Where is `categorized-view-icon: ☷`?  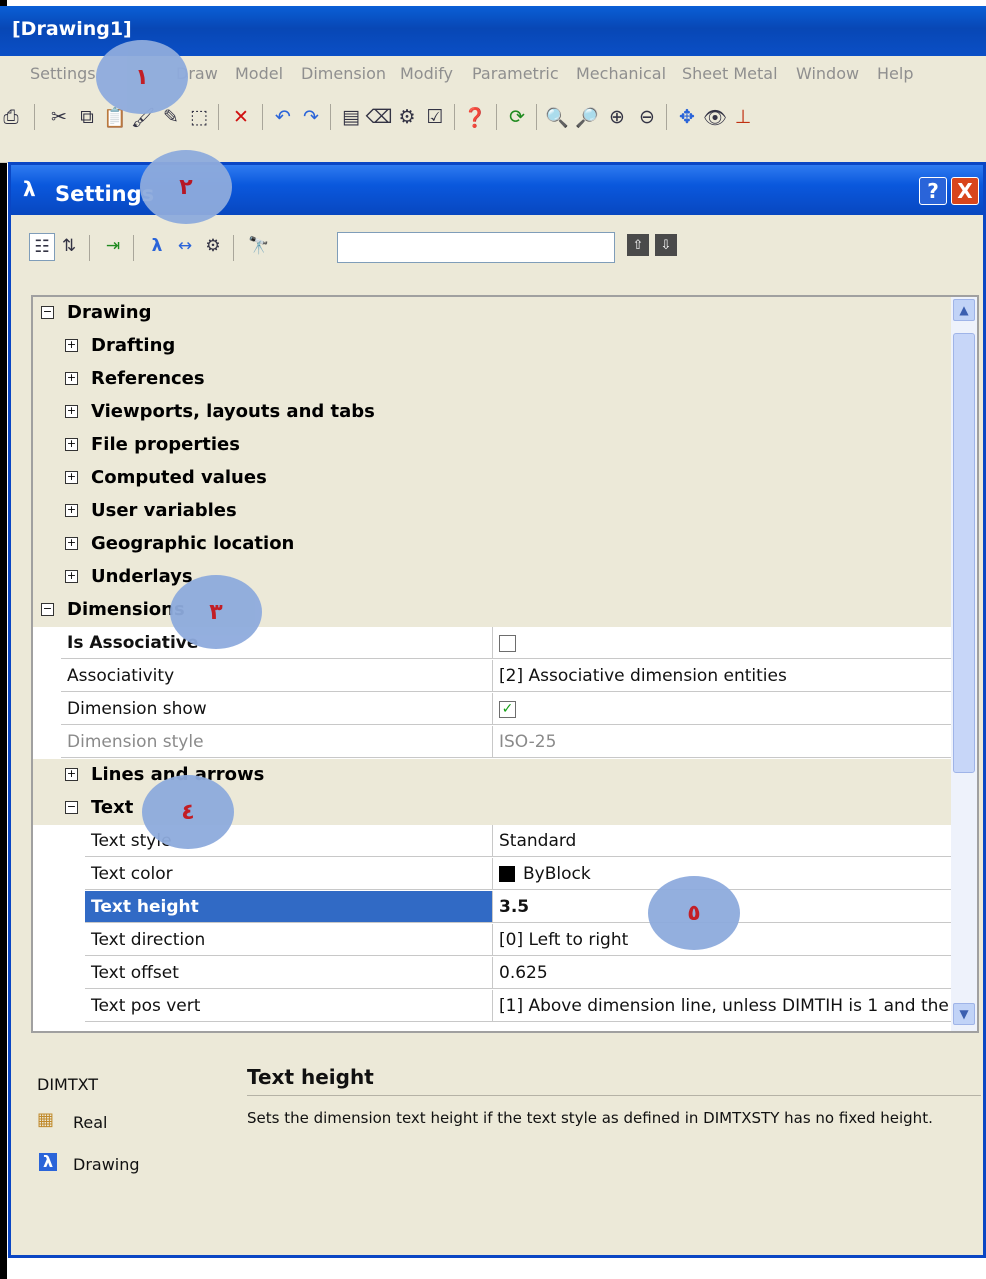 categorized-view-icon: ☷ is located at coordinates (42, 247).